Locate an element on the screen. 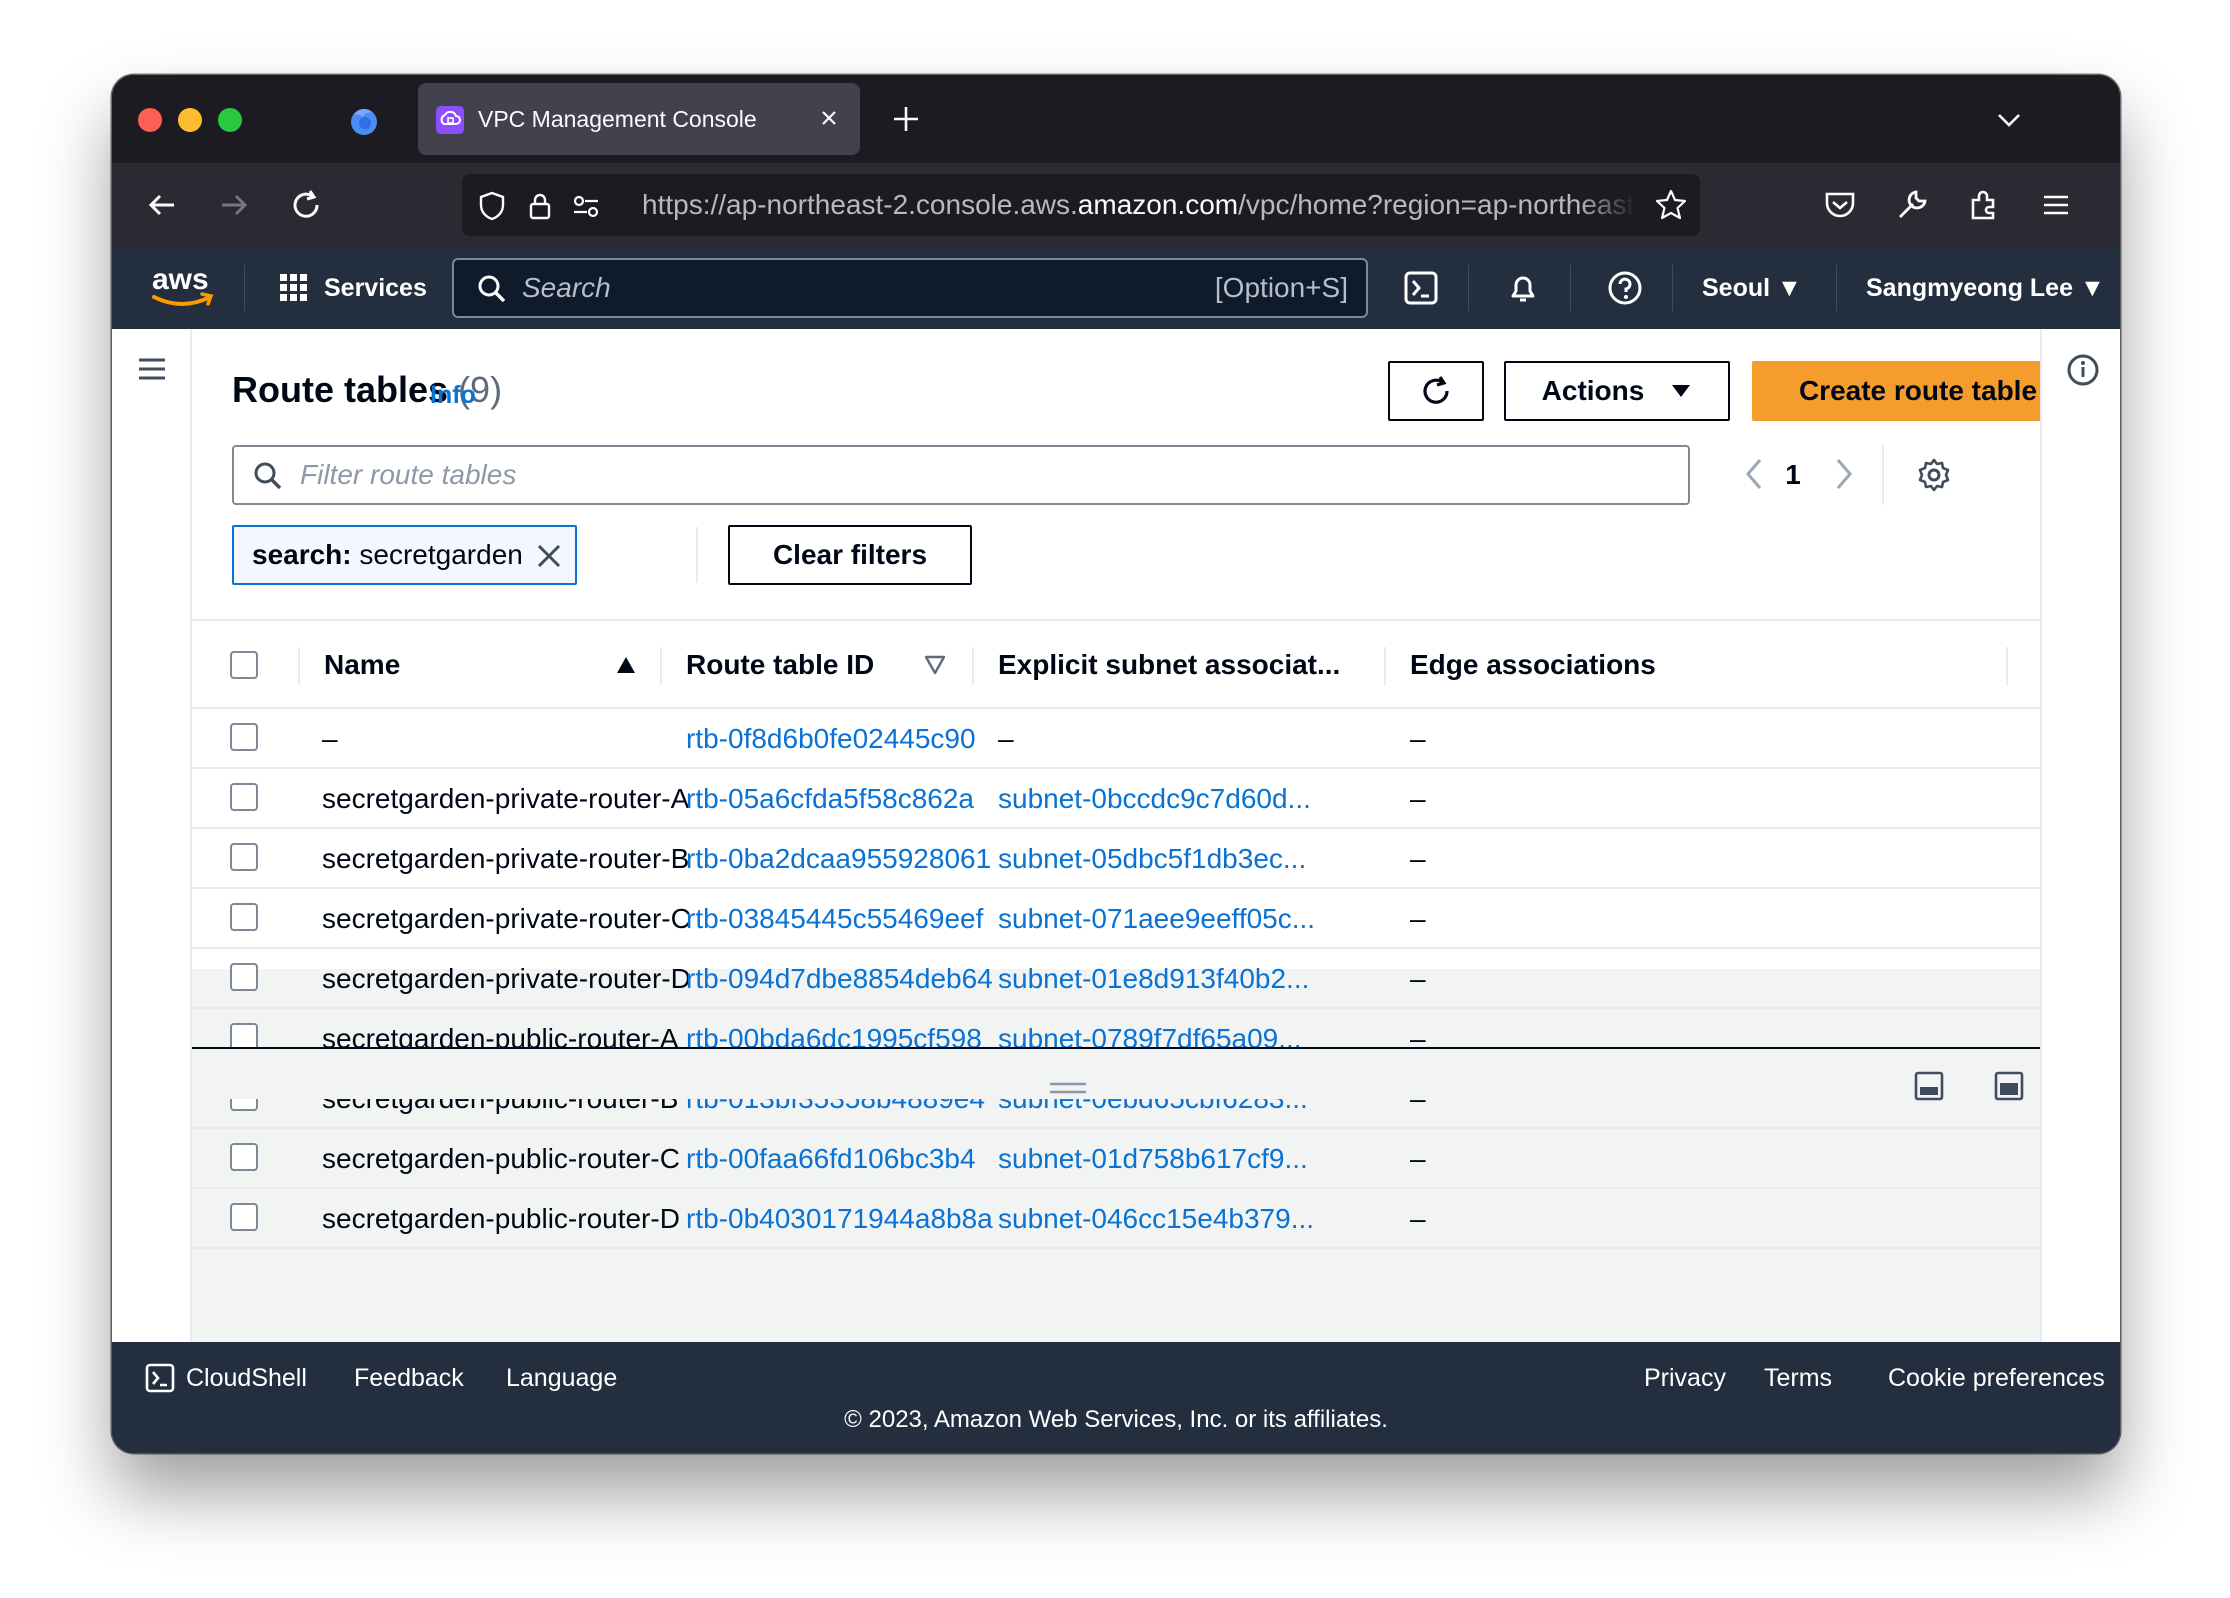 The width and height of the screenshot is (2230, 1598). route-table-id-link: rtb-03845445c55469eef is located at coordinates (834, 919).